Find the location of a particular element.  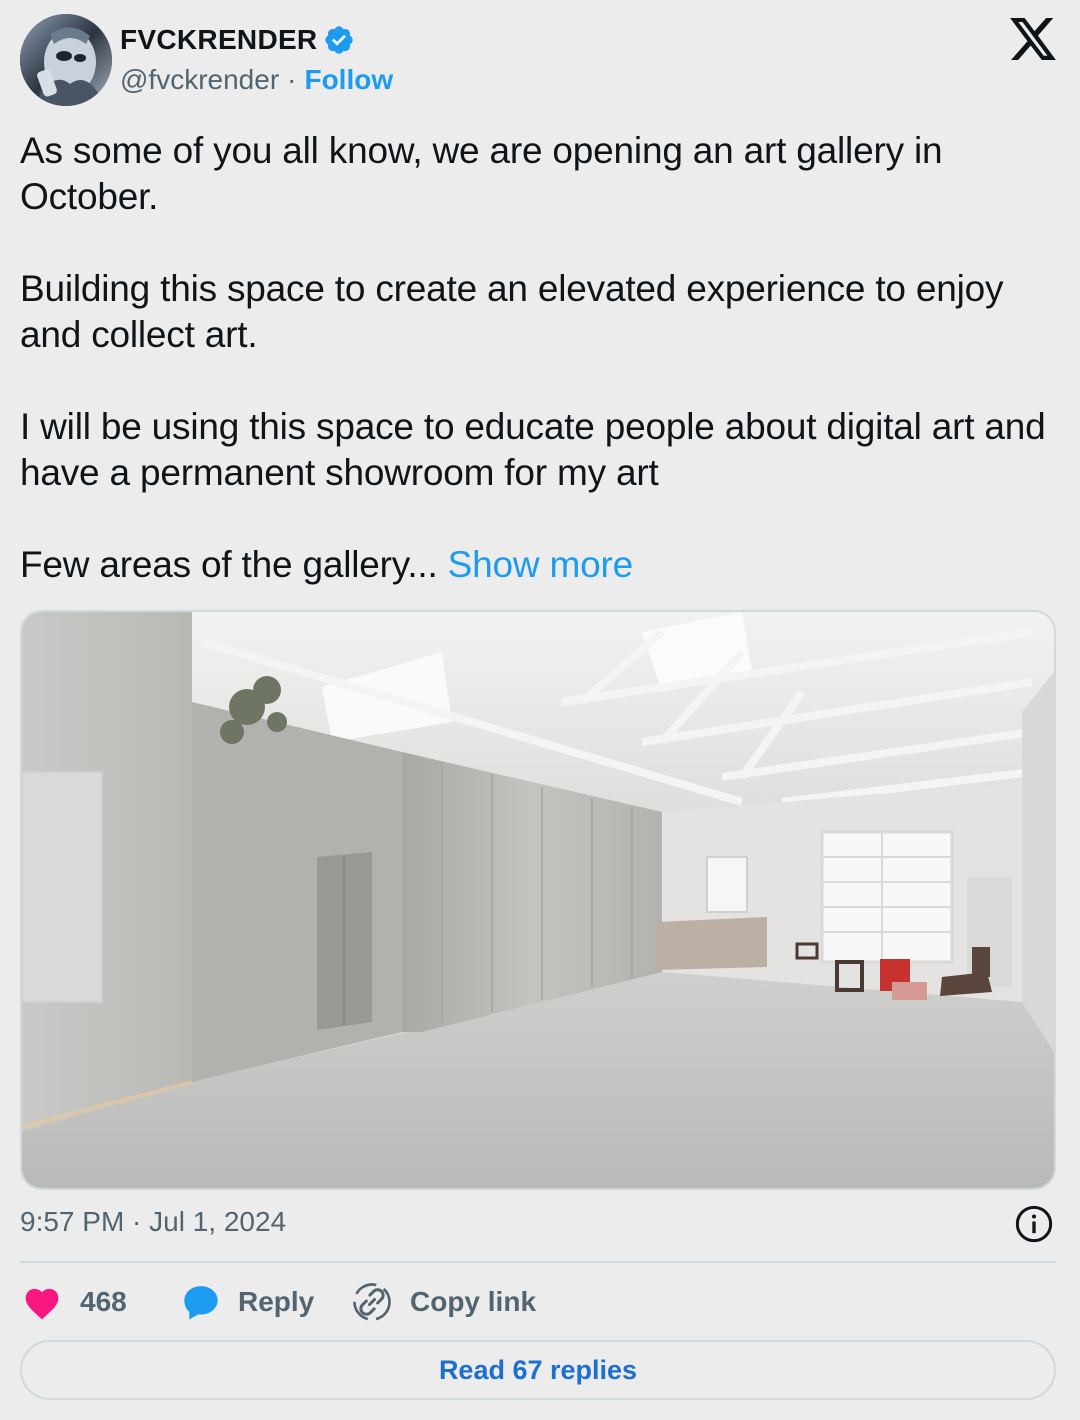

reply-bubble-icon is located at coordinates (201, 1303).